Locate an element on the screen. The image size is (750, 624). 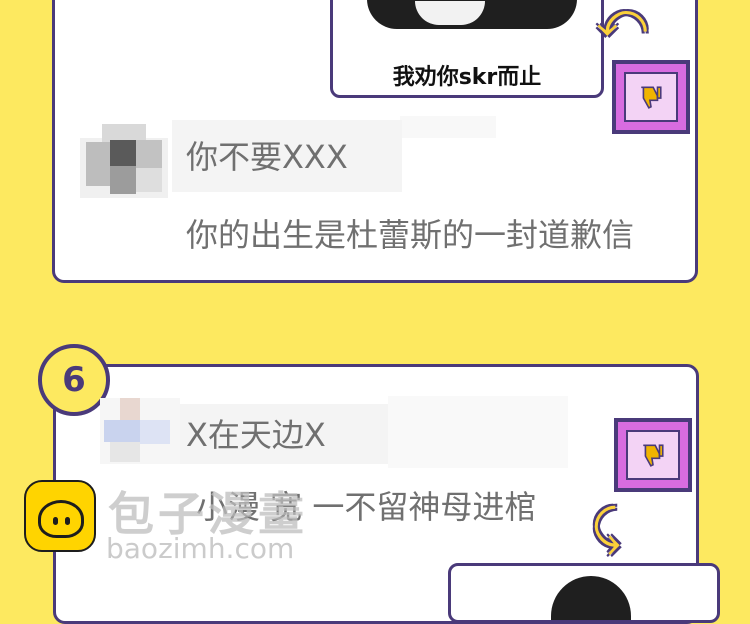
meme-caption: 我劝你skr而止 is located at coordinates (467, 77).